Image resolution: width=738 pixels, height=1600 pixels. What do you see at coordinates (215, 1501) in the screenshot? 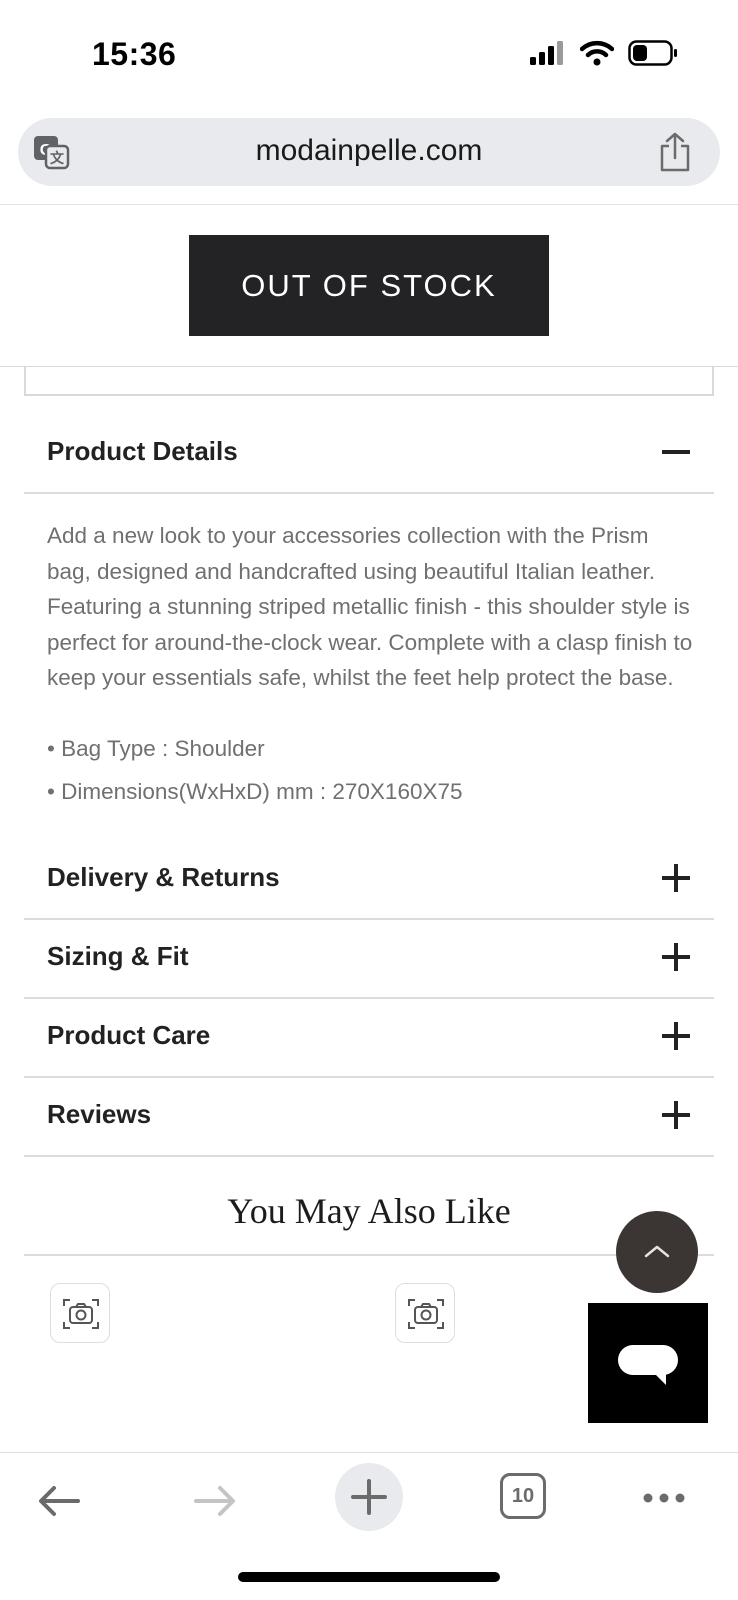
I see `arrow-right-icon` at bounding box center [215, 1501].